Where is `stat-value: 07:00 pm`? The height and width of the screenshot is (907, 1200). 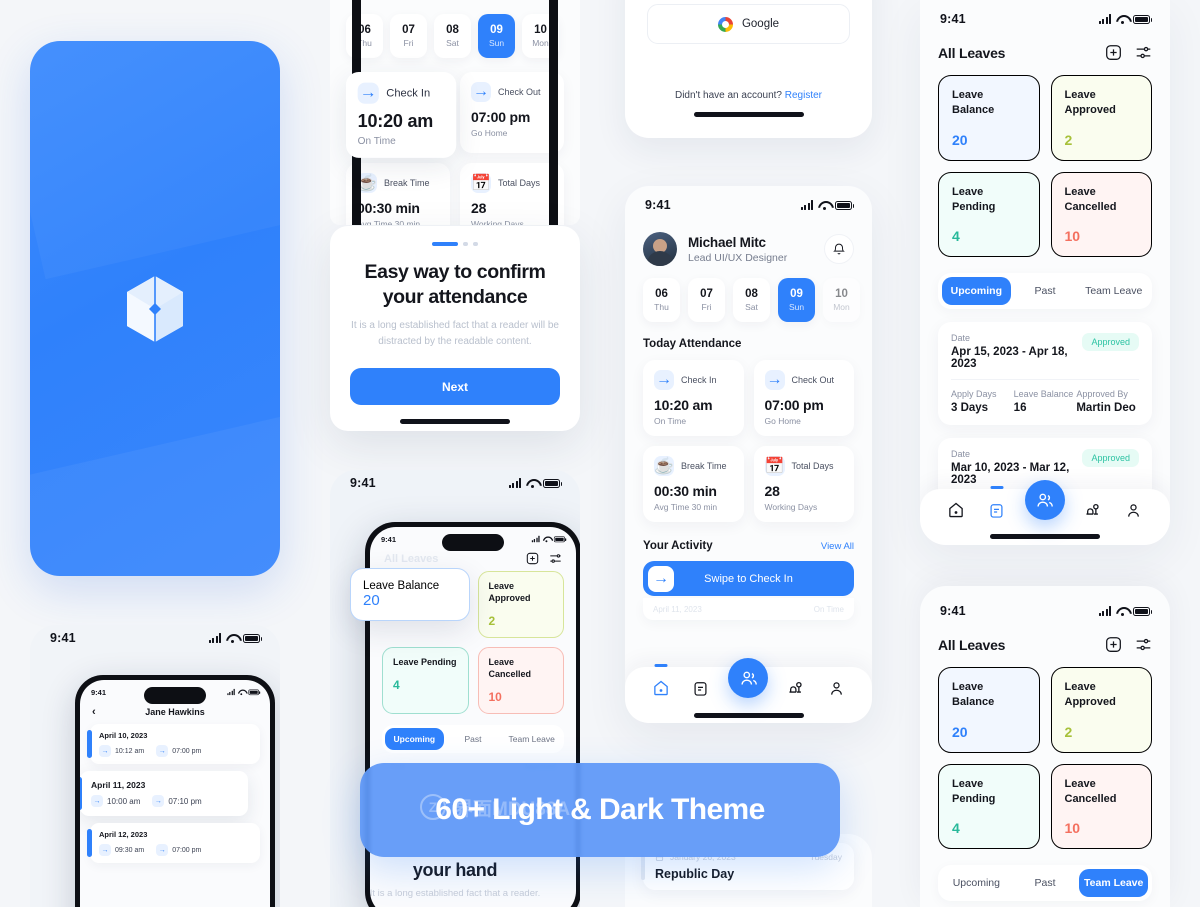
stat-value: 07:00 pm is located at coordinates (501, 117).